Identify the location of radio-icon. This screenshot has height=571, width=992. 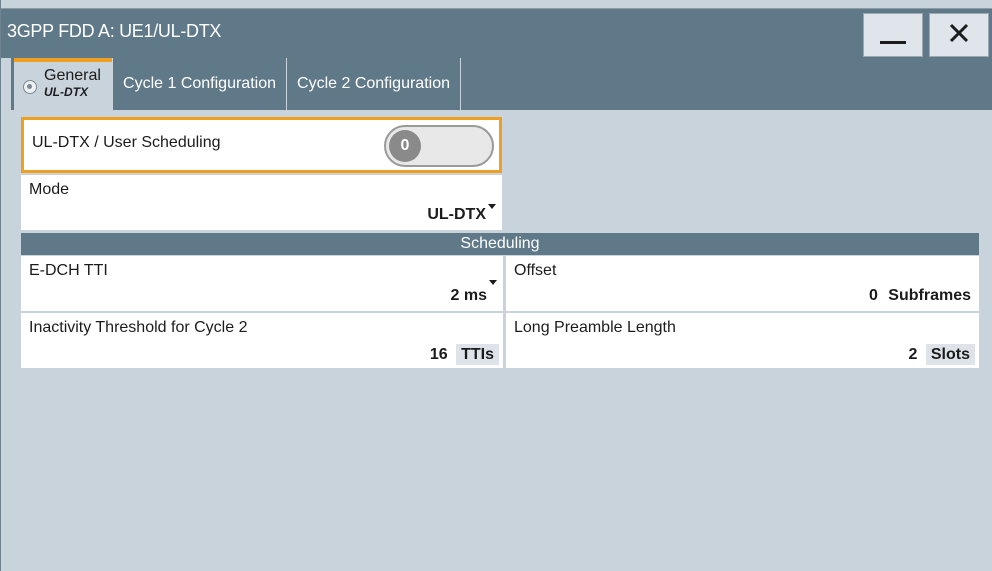
(30, 87).